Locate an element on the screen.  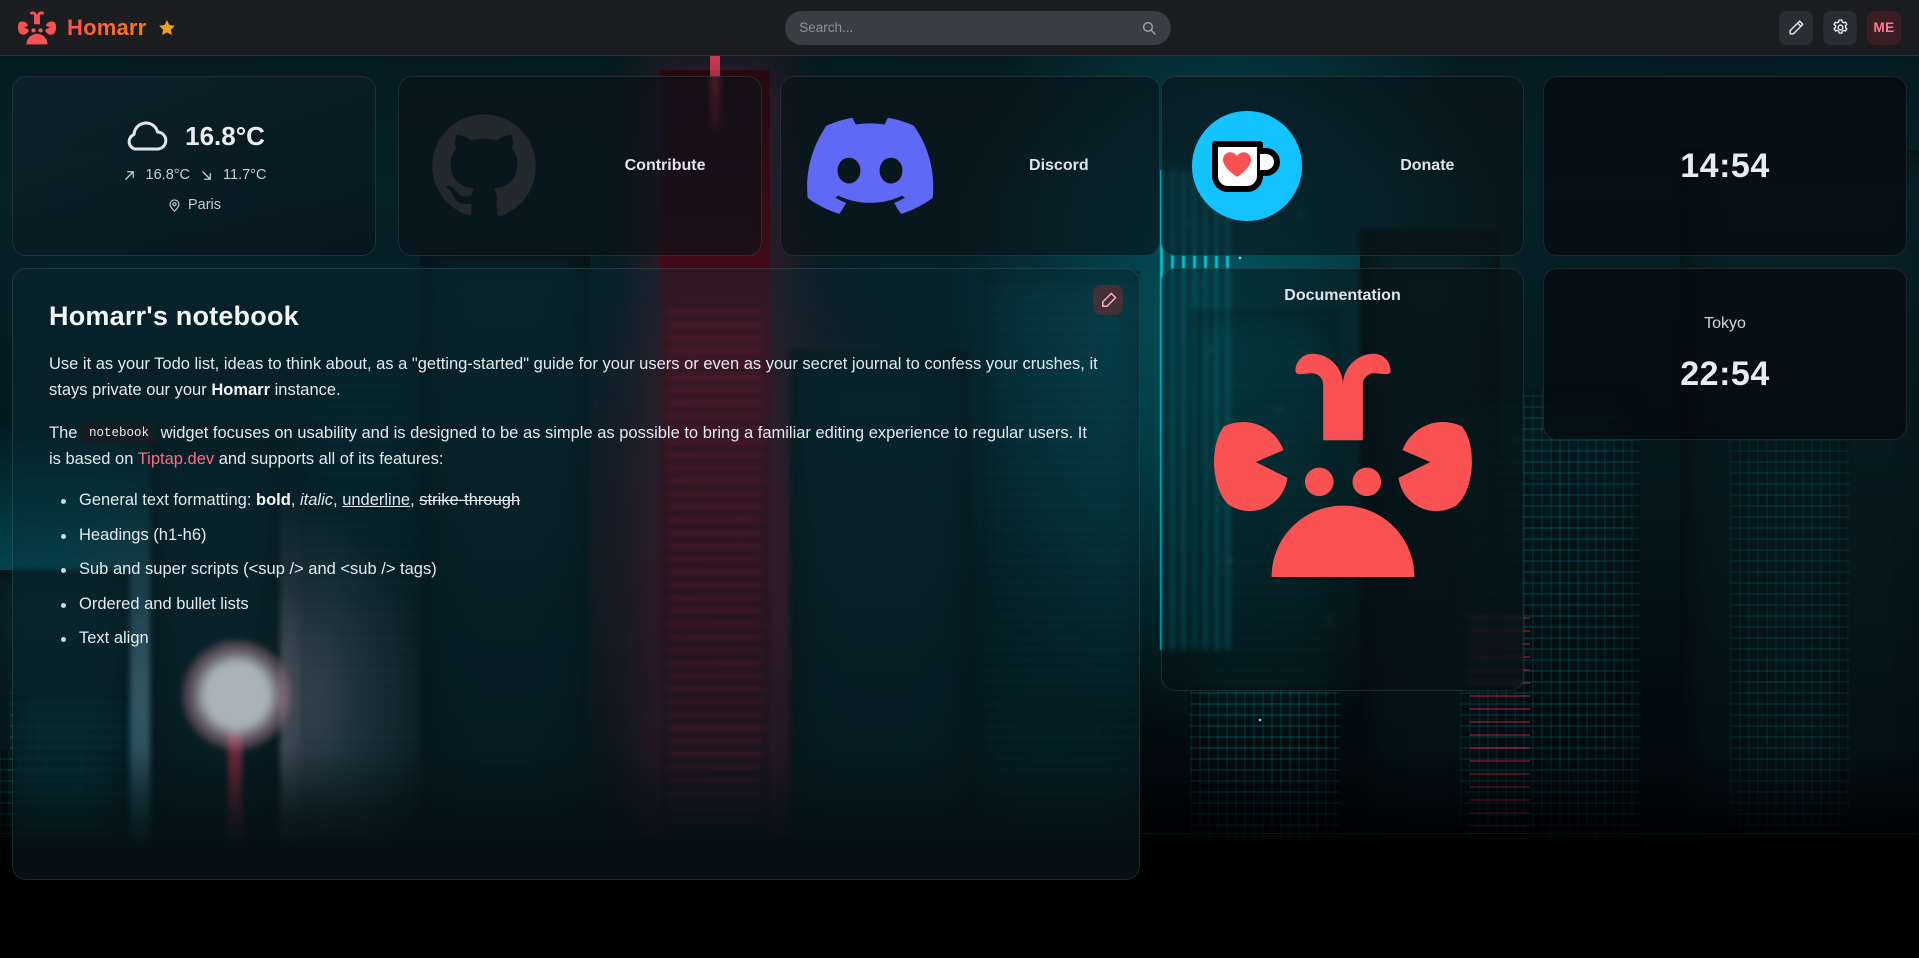
tiptap-link: Tiptap.dev is located at coordinates (176, 459).